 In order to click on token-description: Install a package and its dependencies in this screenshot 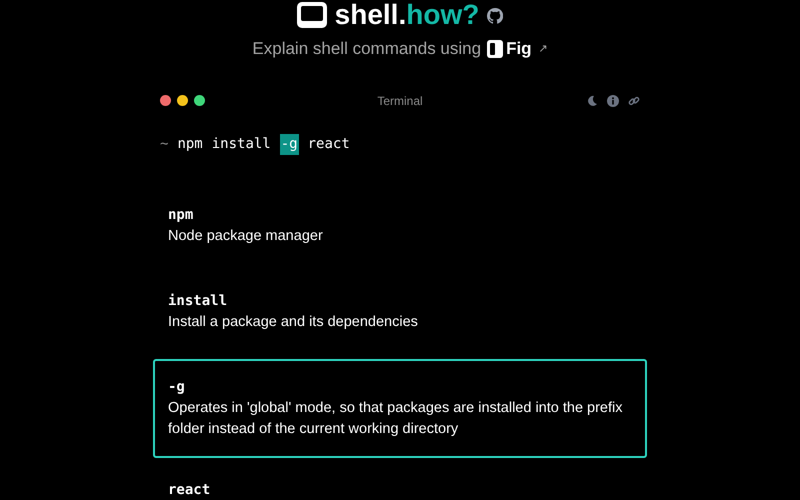, I will do `click(293, 322)`.